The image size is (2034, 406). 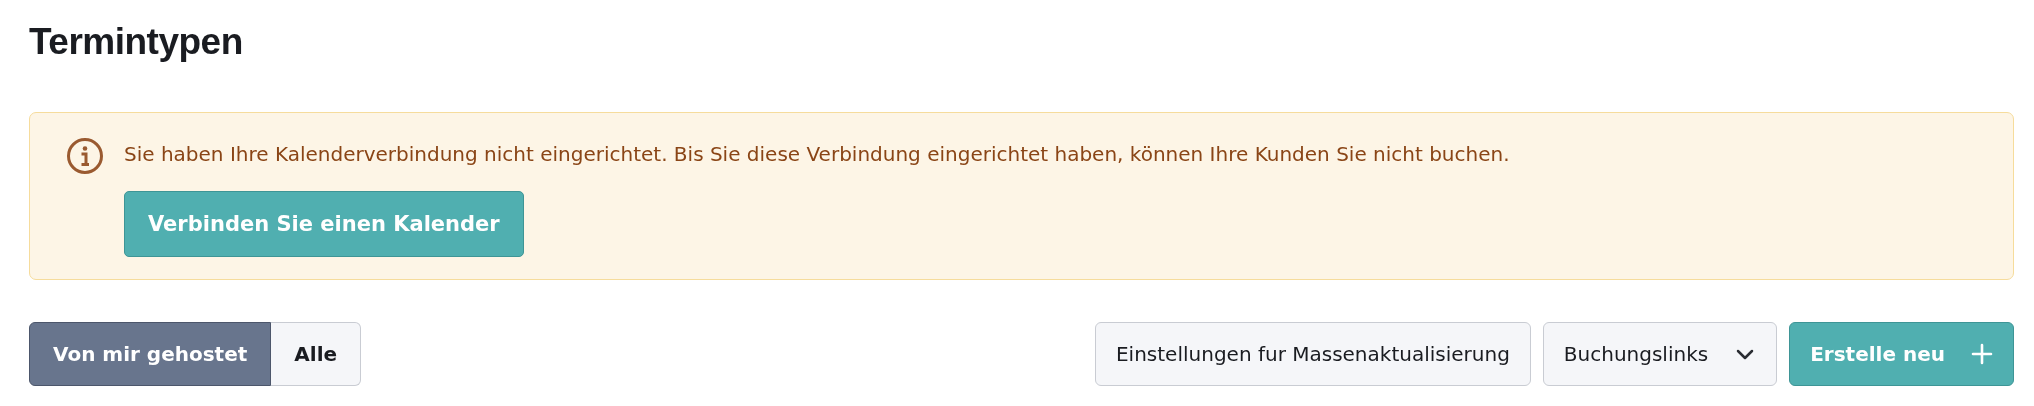 I want to click on filter-tab: Alle, so click(x=316, y=354).